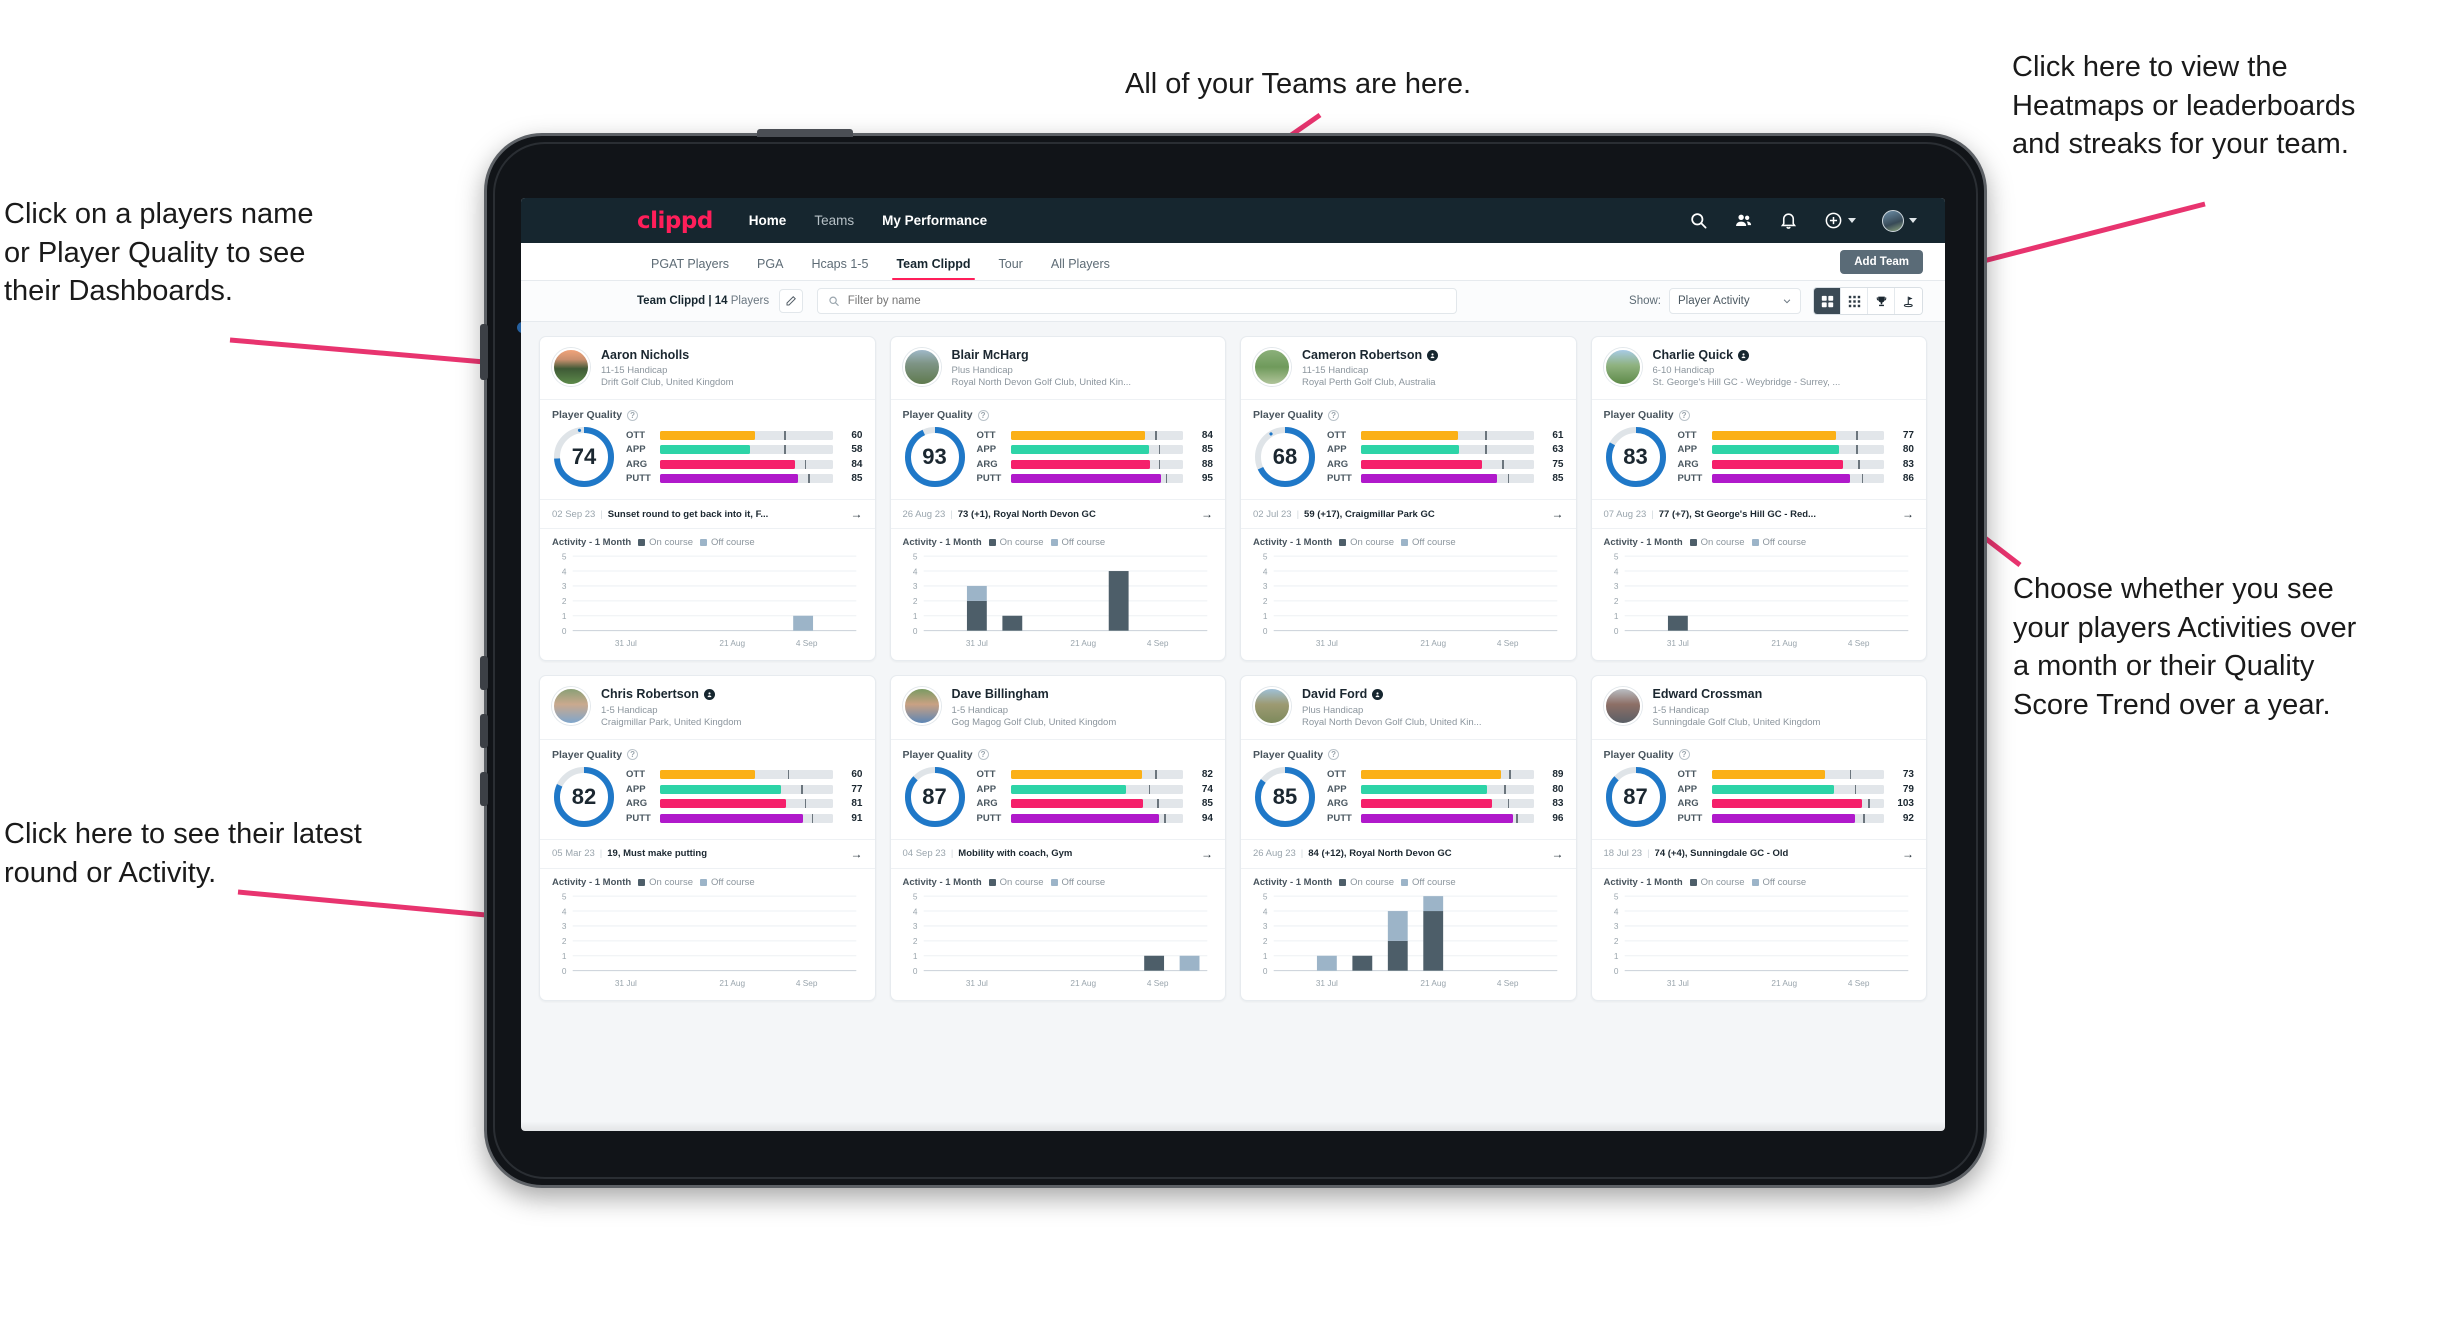  What do you see at coordinates (1083, 355) in the screenshot?
I see `player-name-row: Blair McHarg` at bounding box center [1083, 355].